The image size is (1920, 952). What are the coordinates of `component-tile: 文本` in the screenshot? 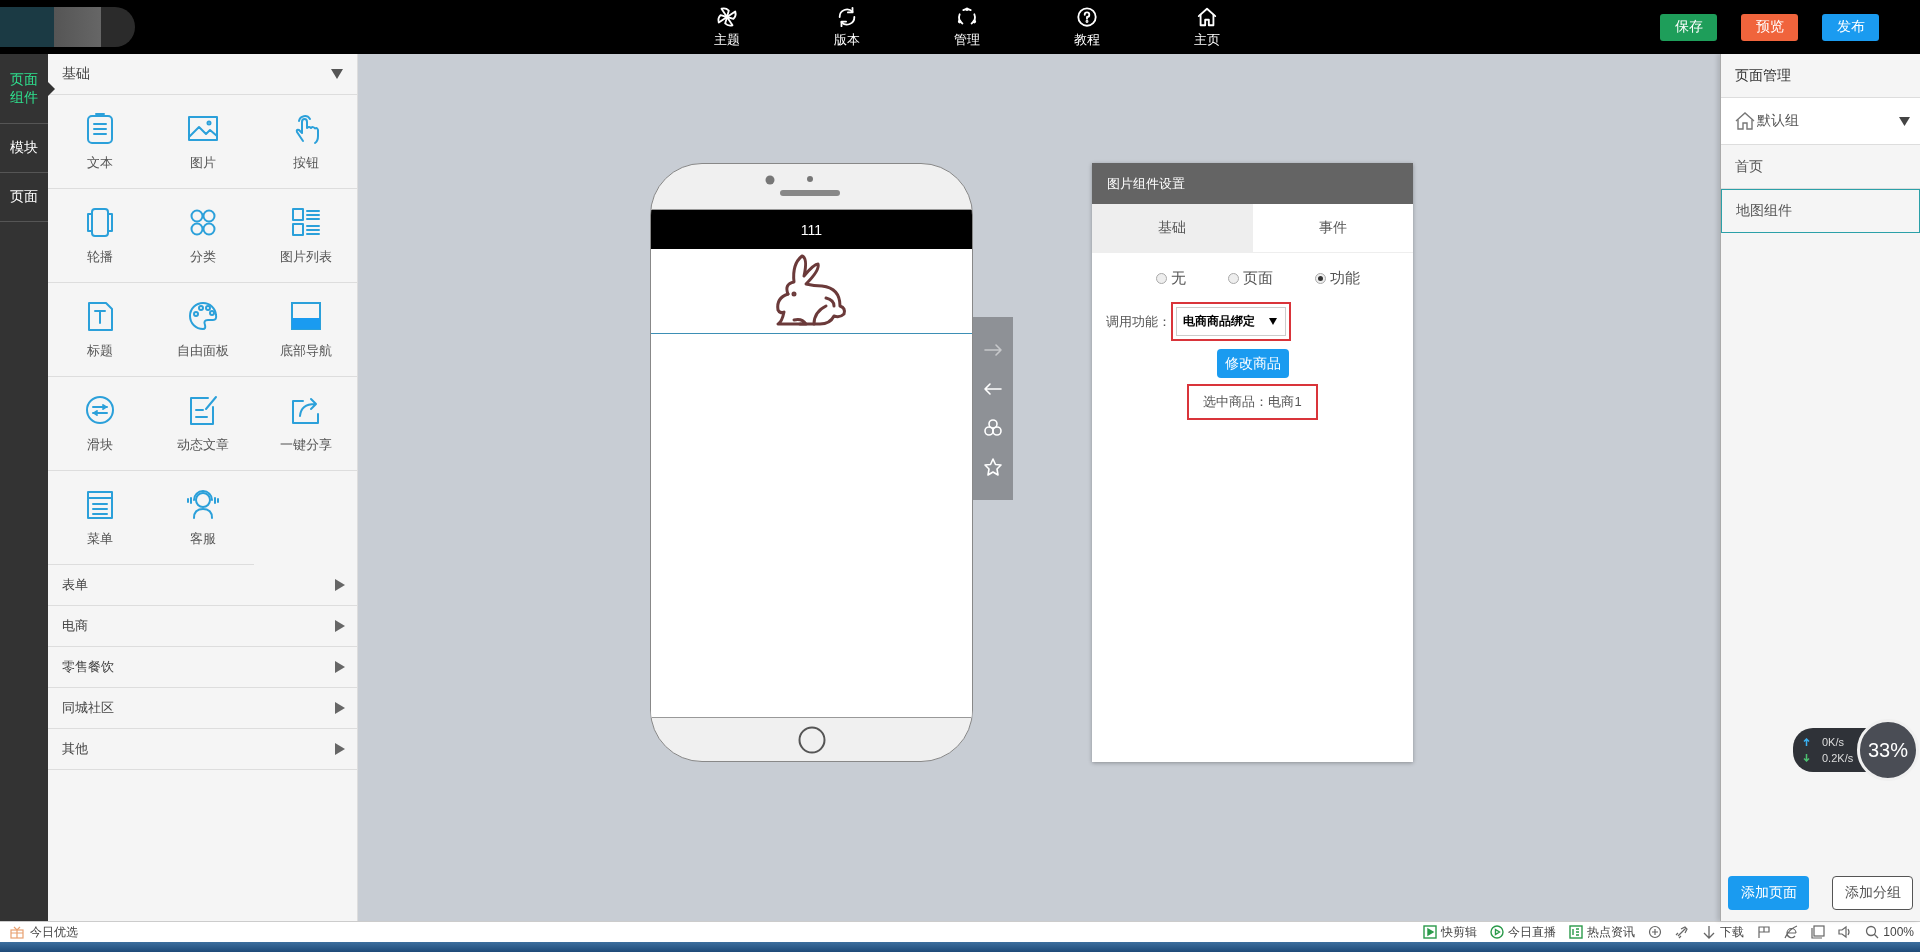 It's located at (99, 142).